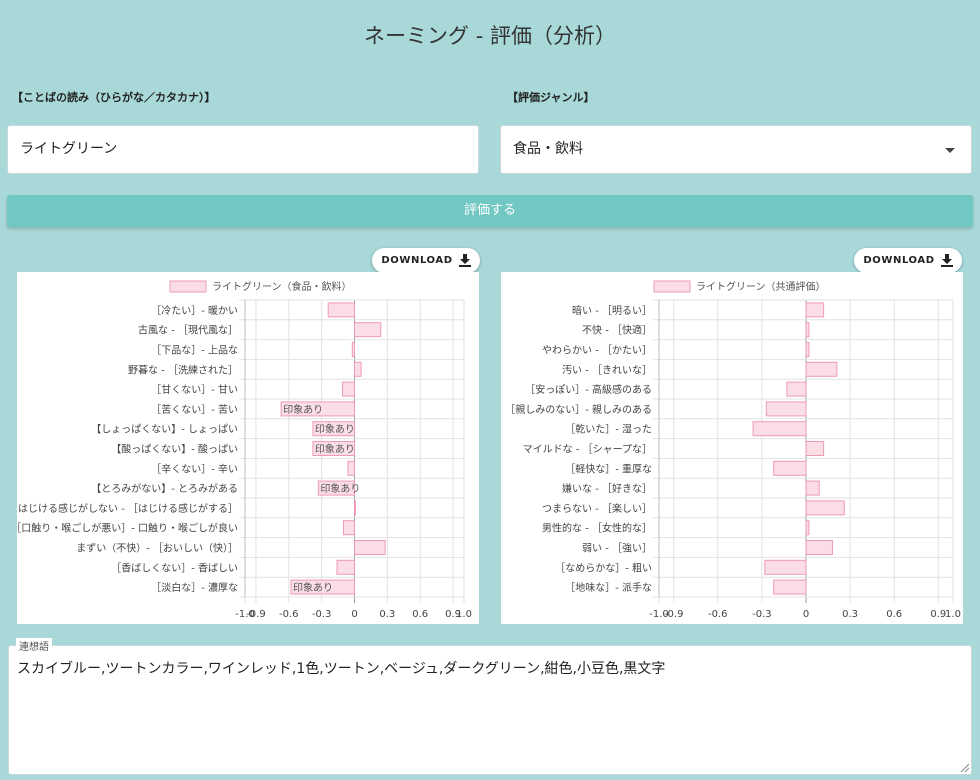 Image resolution: width=980 pixels, height=780 pixels. What do you see at coordinates (194, 587) in the screenshot?
I see `category-label: ［淡白な］- 濃厚な` at bounding box center [194, 587].